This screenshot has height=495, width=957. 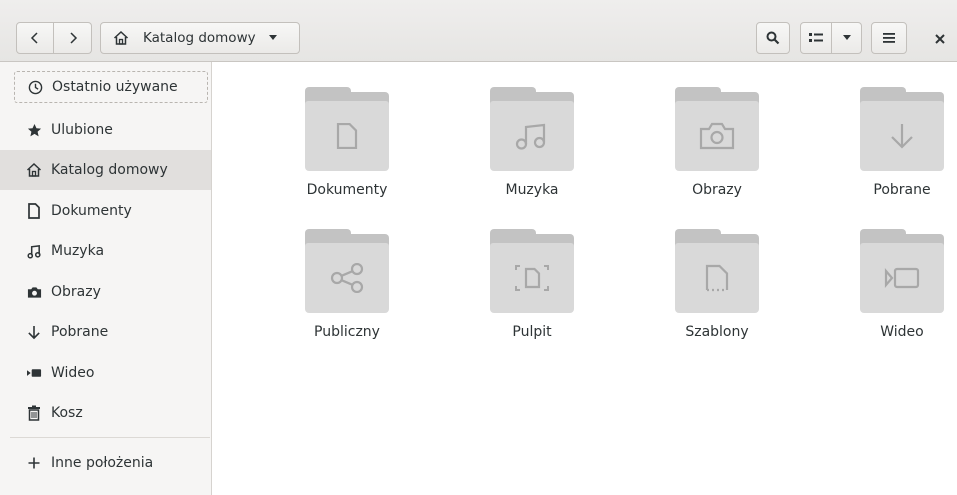 What do you see at coordinates (902, 190) in the screenshot?
I see `folder-label: Pobrane` at bounding box center [902, 190].